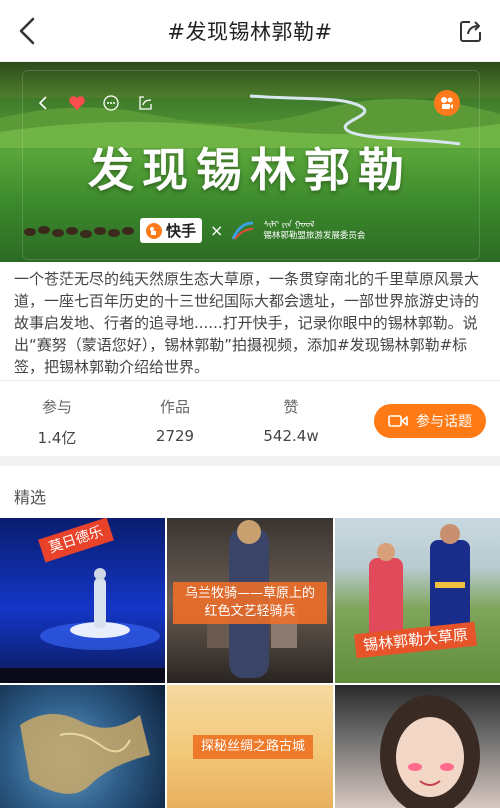 The image size is (500, 808). What do you see at coordinates (291, 436) in the screenshot?
I see `stat-value: 542.4w` at bounding box center [291, 436].